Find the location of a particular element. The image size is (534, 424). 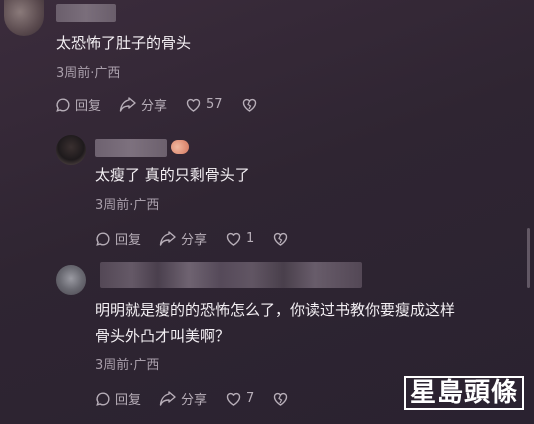

comment-actions: 回复 分享 1 is located at coordinates (194, 238).